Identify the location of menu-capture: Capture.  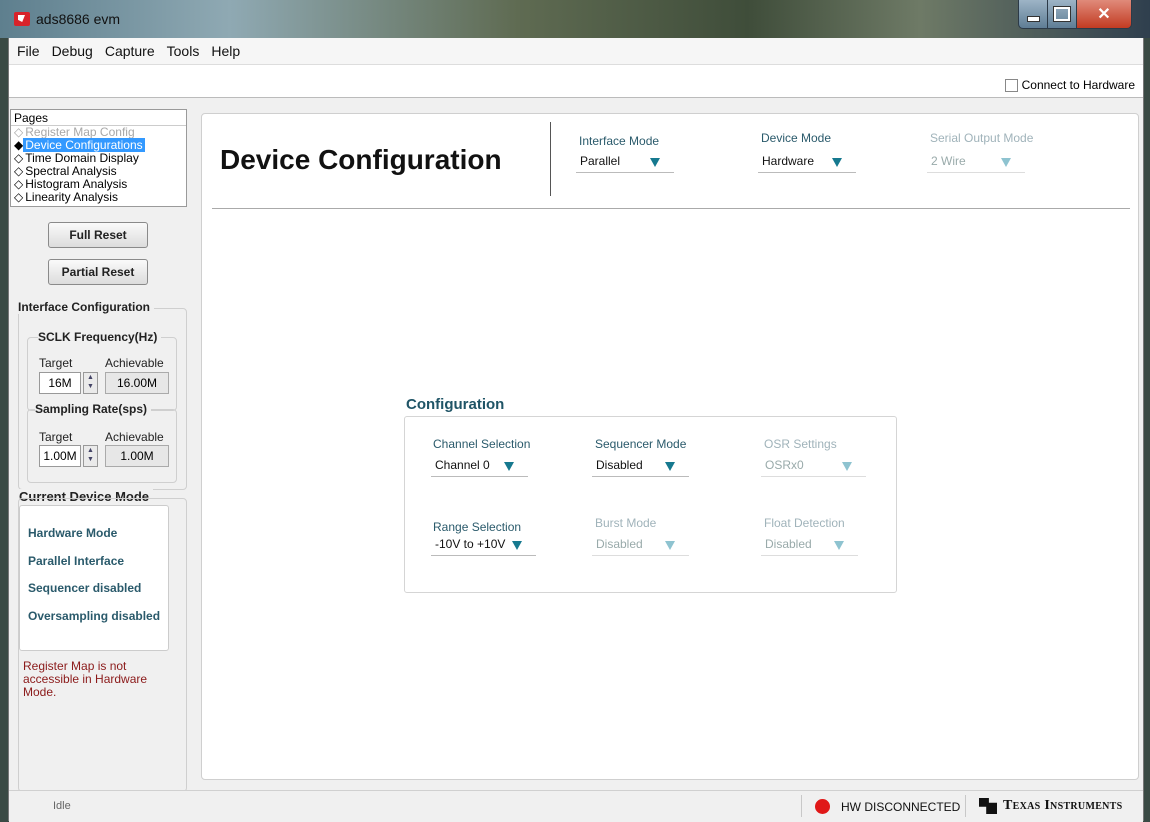
(130, 51).